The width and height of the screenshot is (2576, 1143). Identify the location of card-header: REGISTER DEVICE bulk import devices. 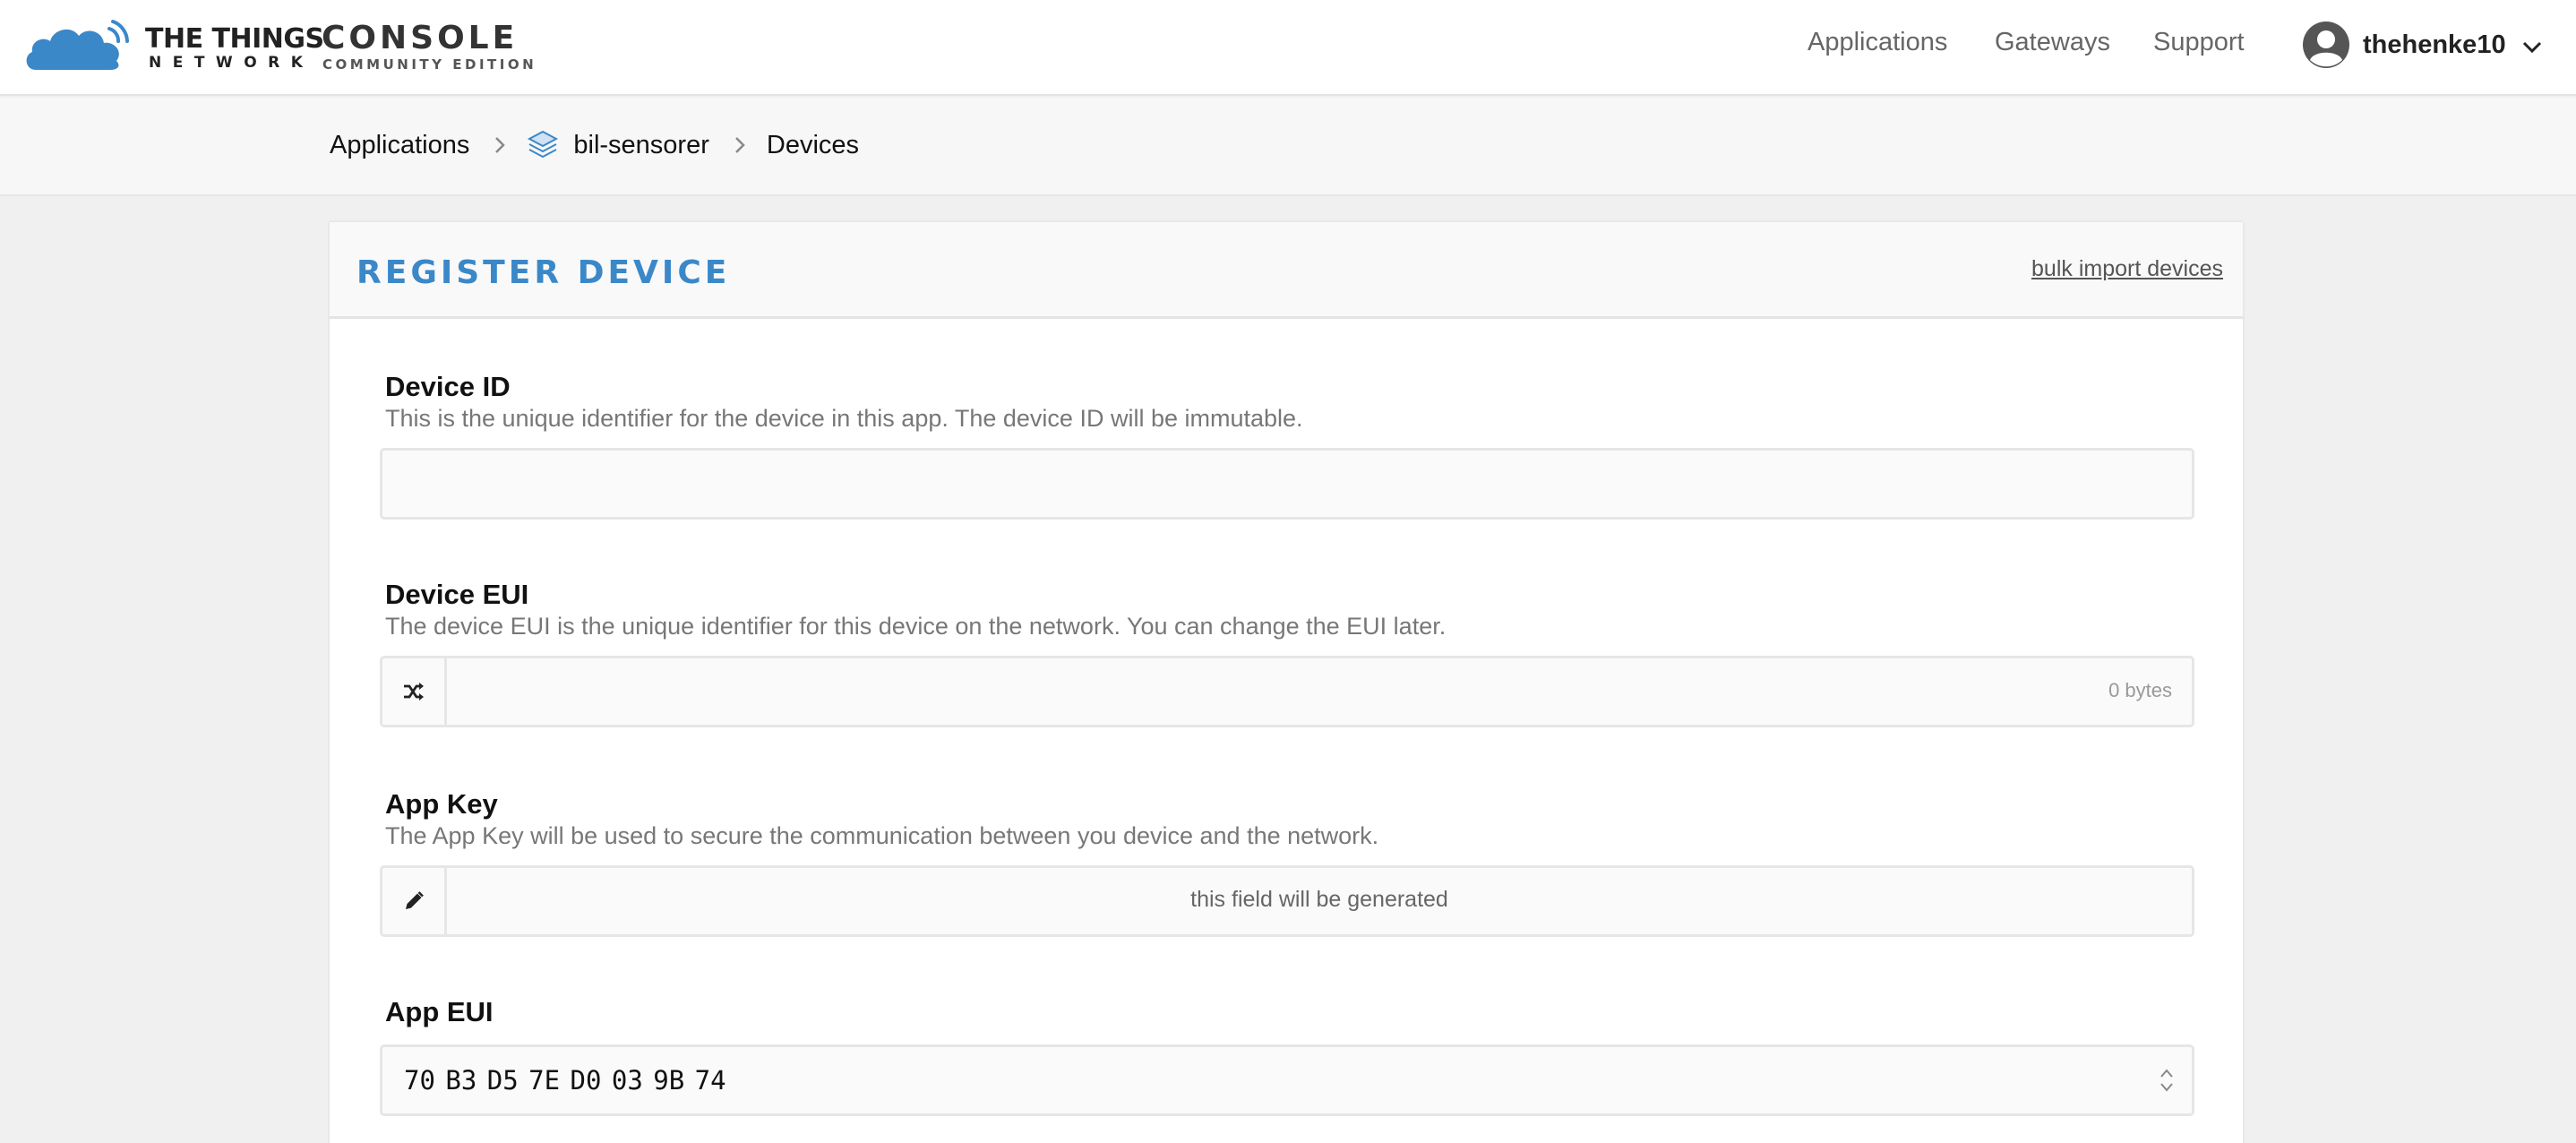
(1286, 270).